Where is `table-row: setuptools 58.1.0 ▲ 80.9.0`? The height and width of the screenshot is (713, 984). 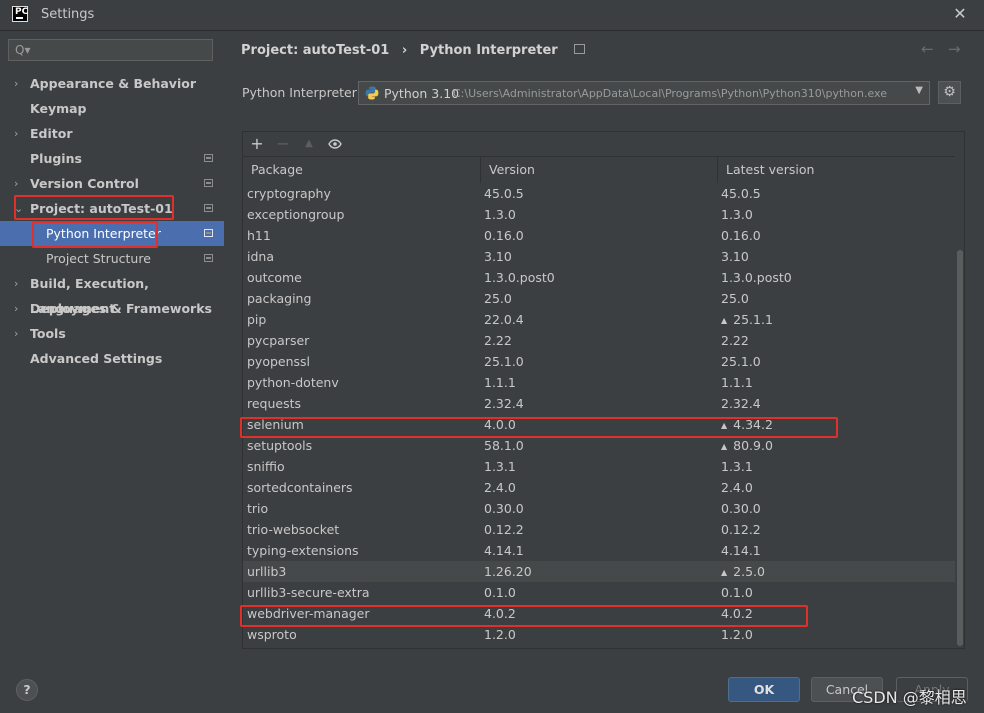 table-row: setuptools 58.1.0 ▲ 80.9.0 is located at coordinates (599, 445).